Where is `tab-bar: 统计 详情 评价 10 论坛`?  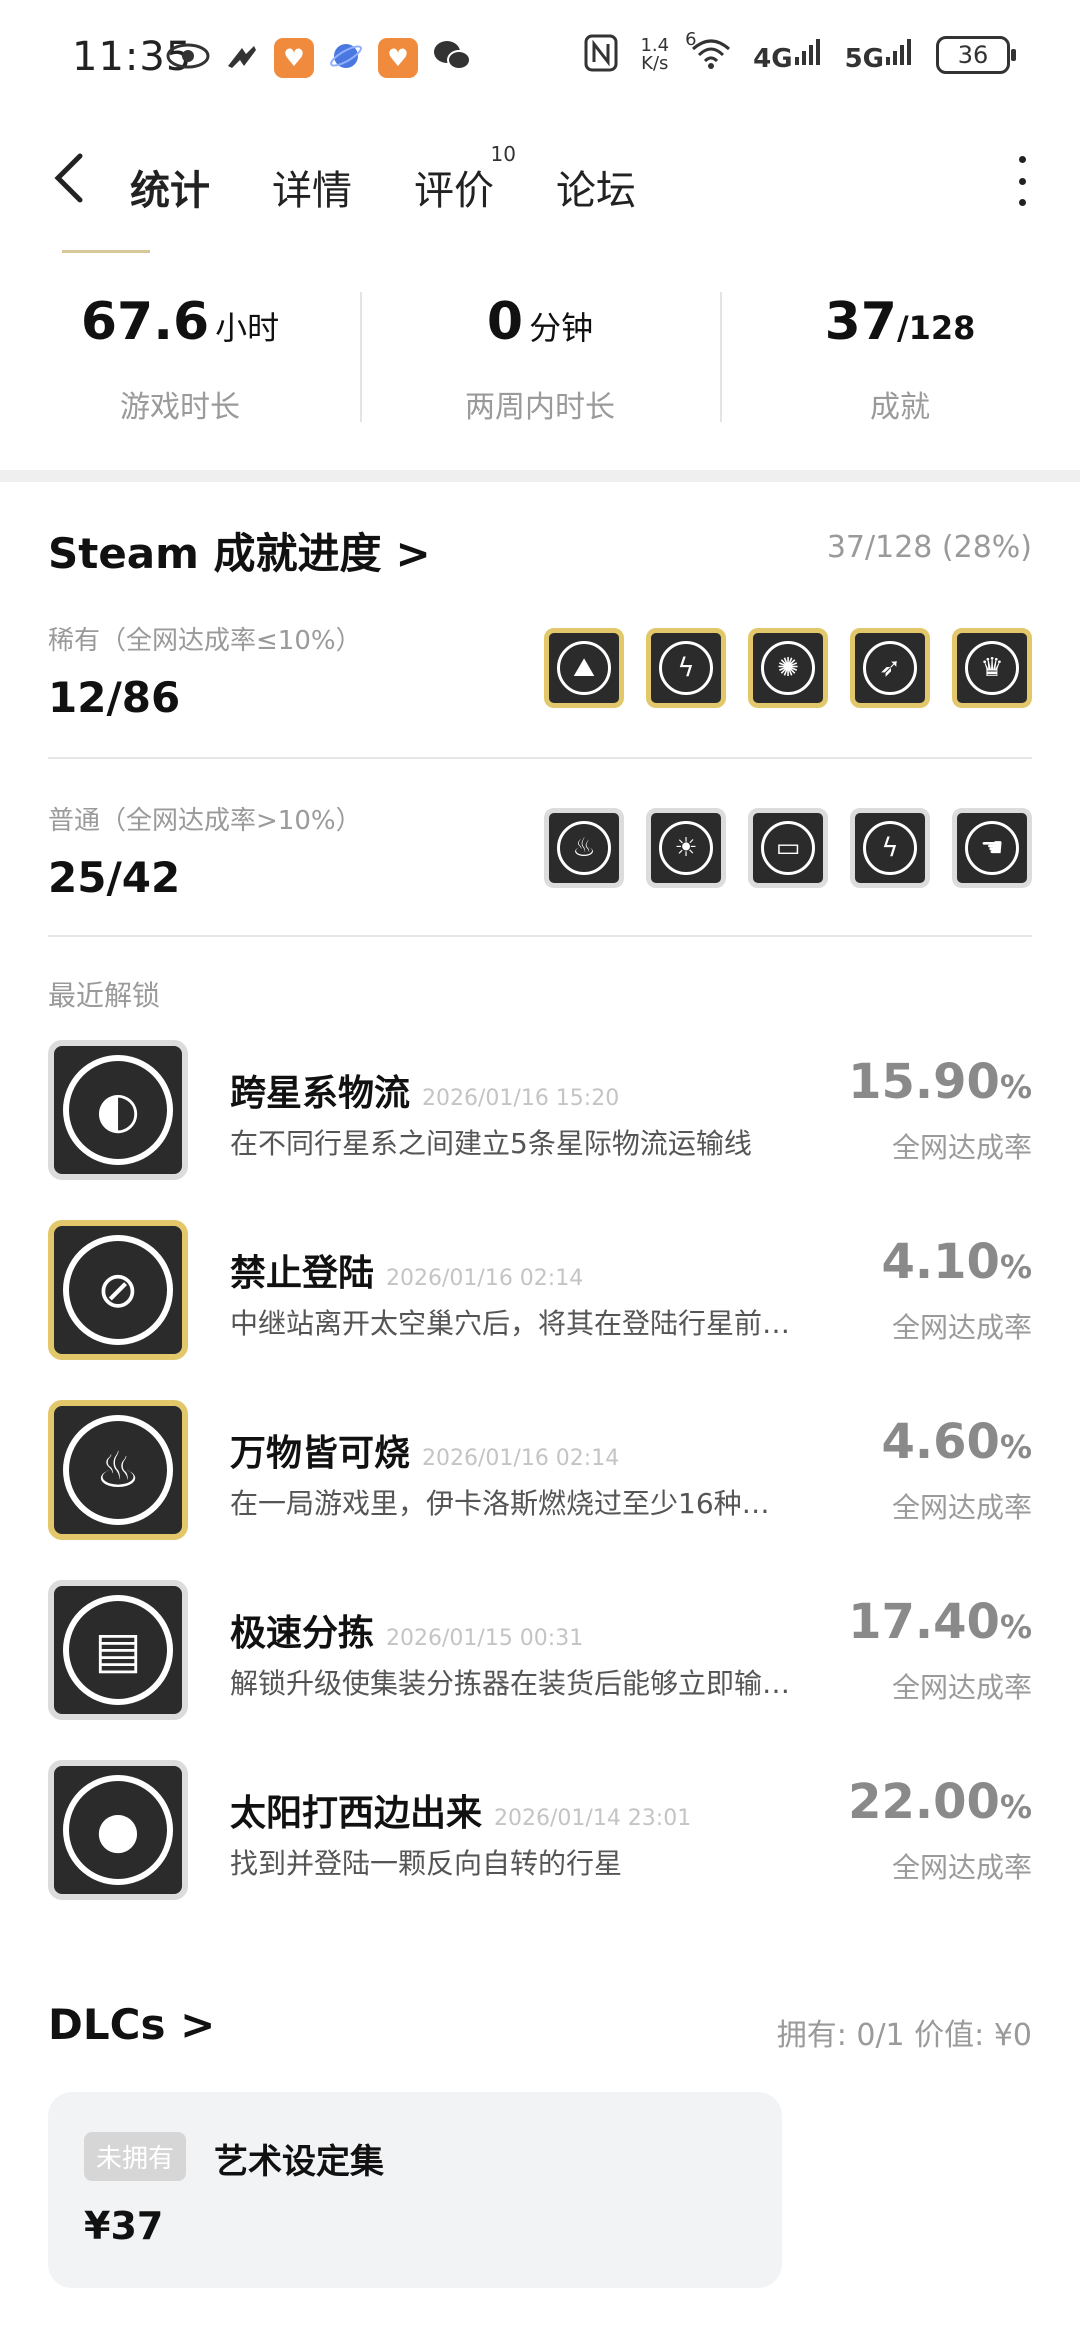
tab-bar: 统计 详情 评价 10 论坛 is located at coordinates (383, 183).